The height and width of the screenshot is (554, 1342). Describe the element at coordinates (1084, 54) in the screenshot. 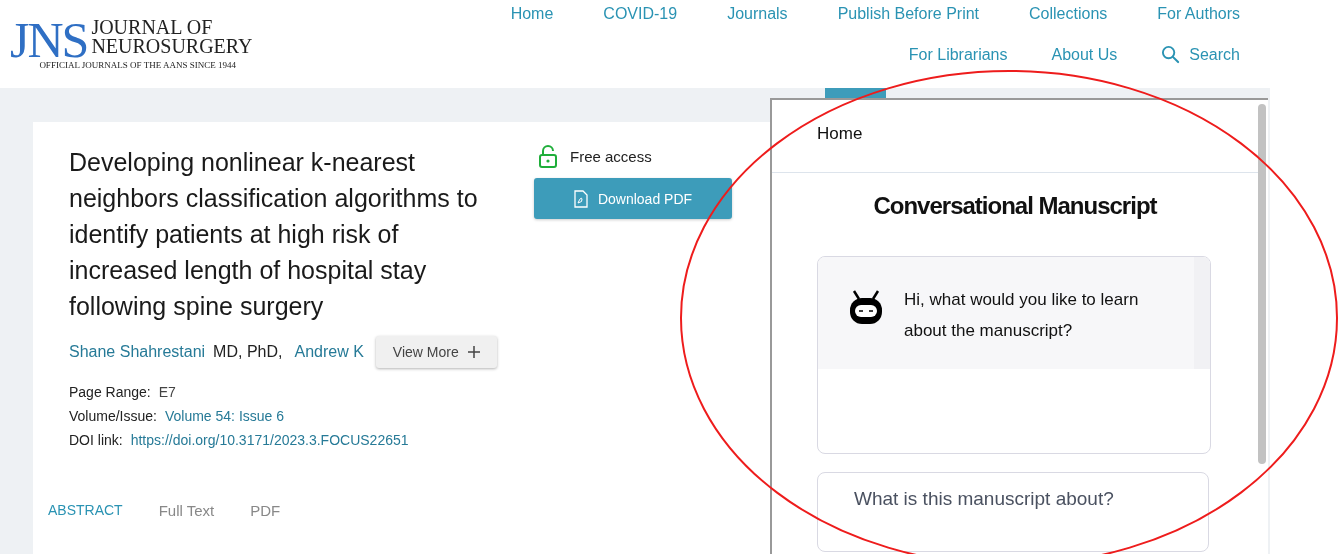

I see `nav-link: About Us` at that location.